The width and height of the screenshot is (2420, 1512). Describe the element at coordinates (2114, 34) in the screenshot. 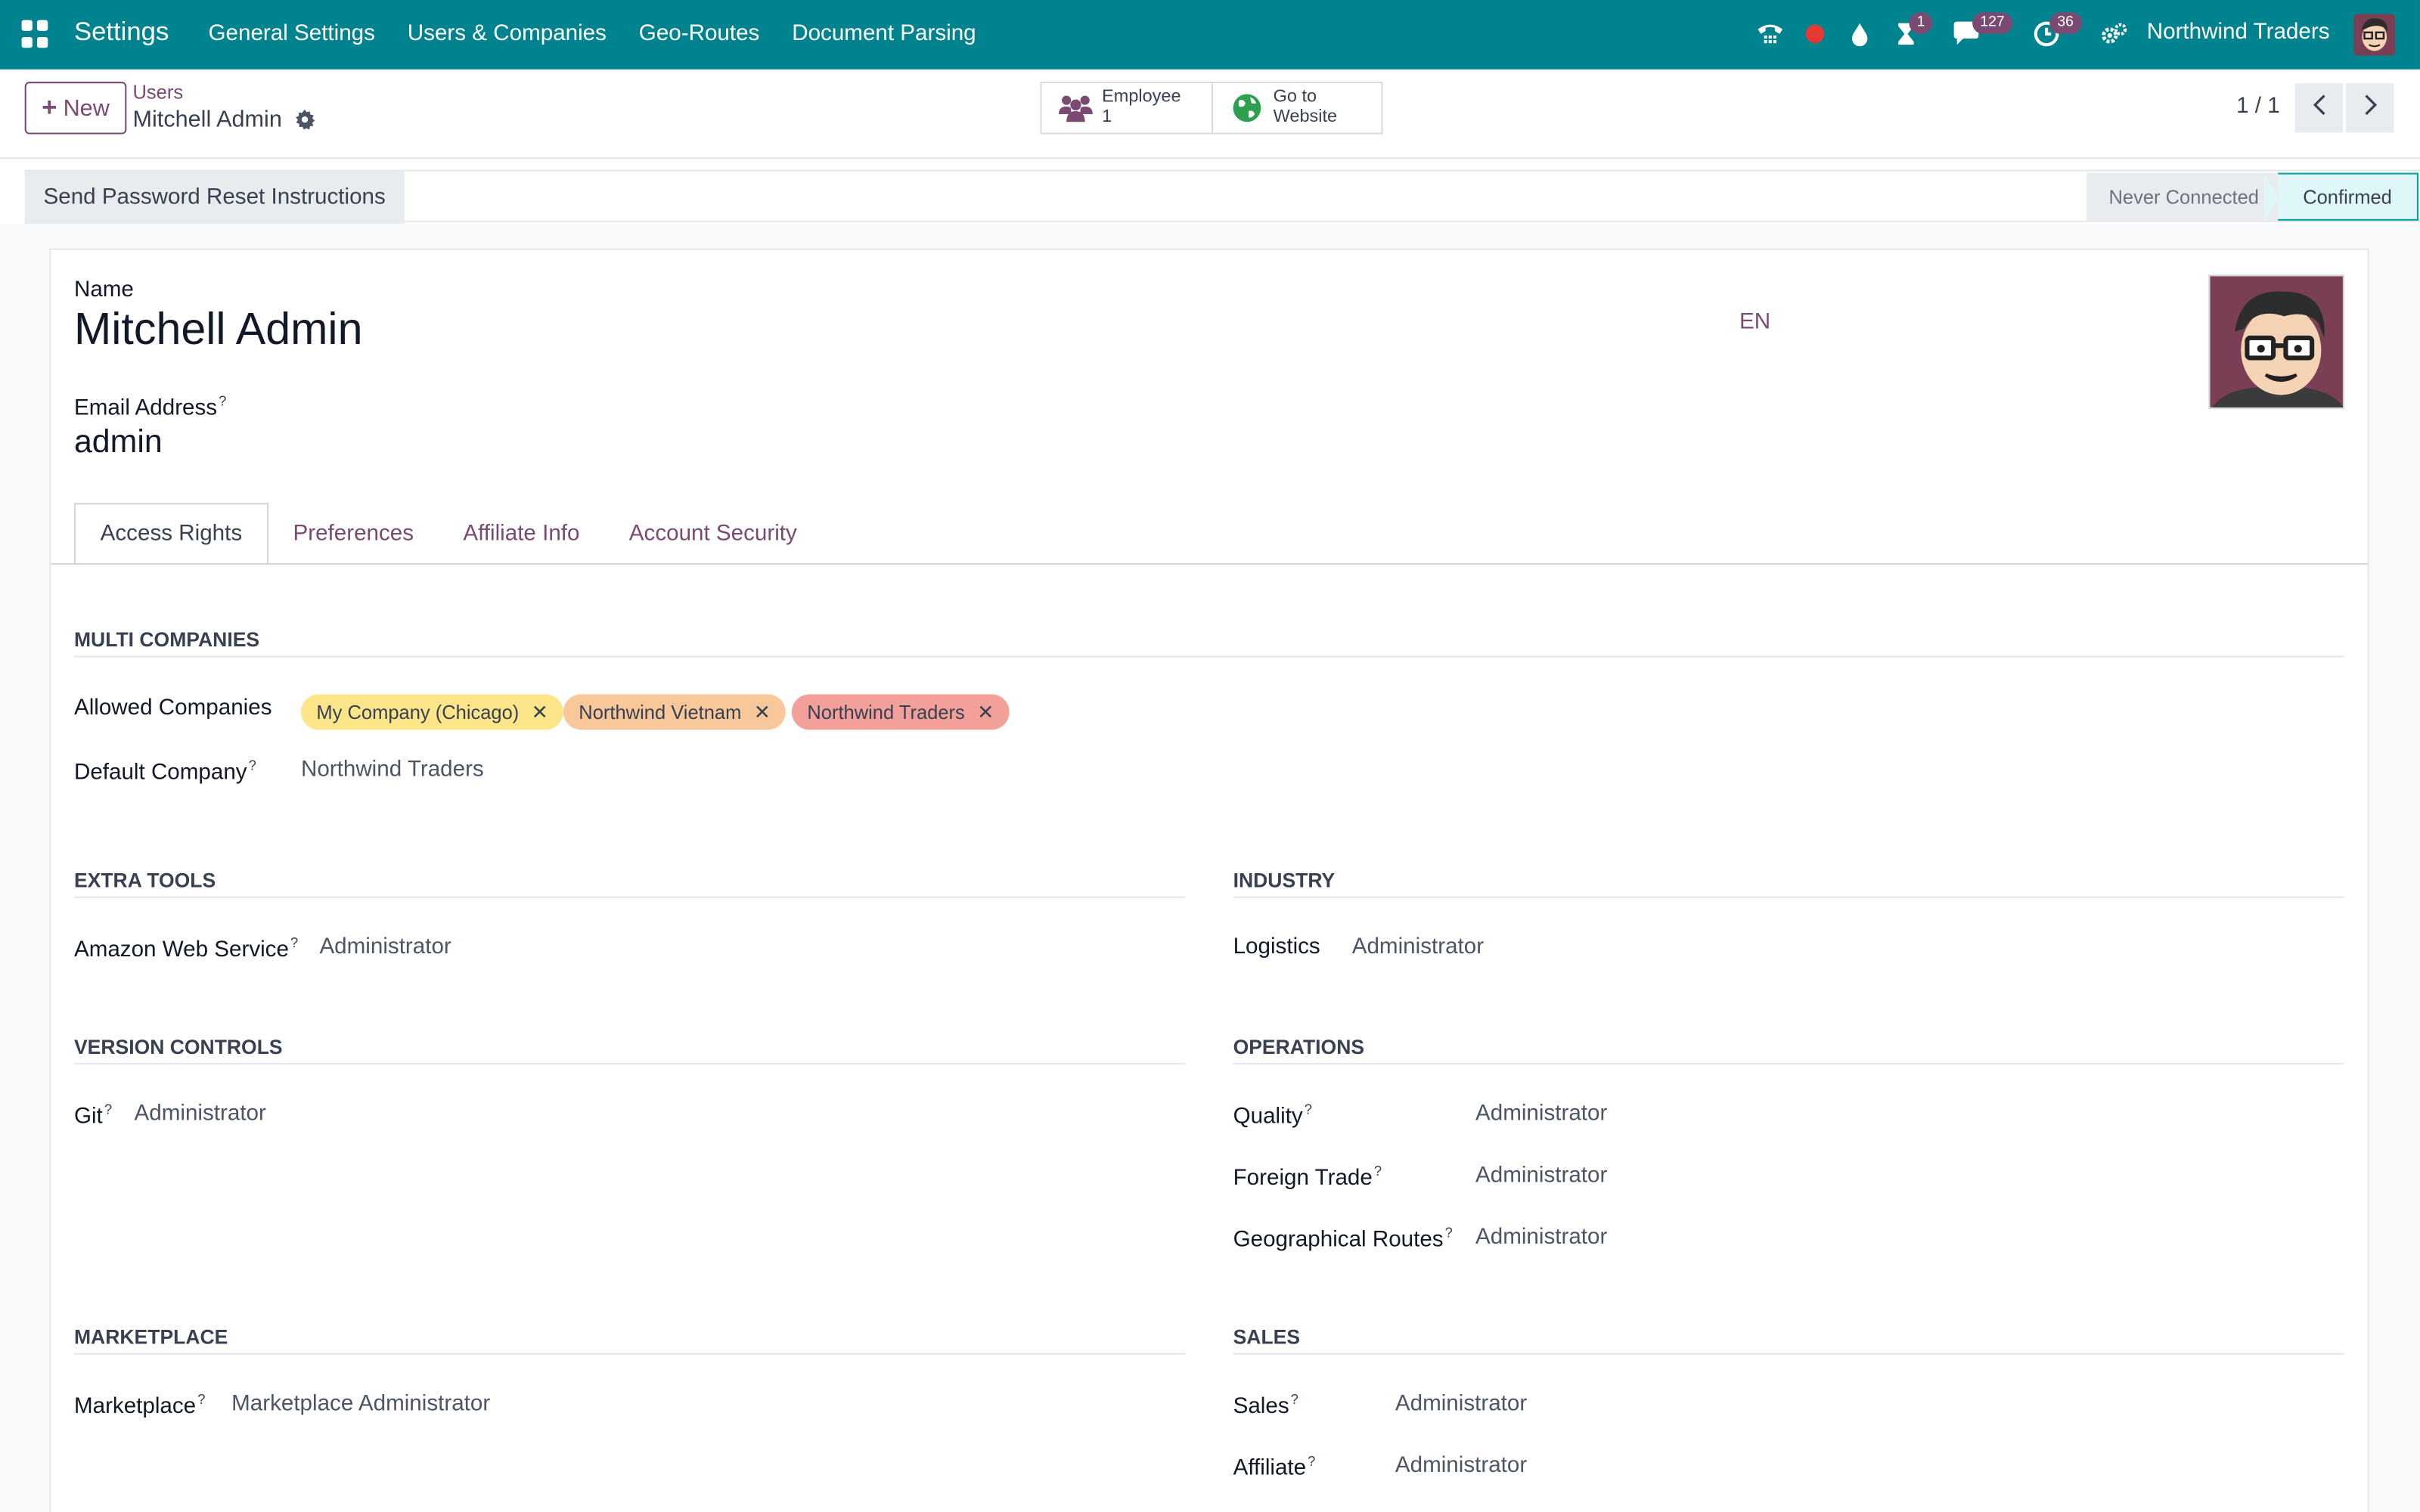

I see `settings-gears-icon` at that location.